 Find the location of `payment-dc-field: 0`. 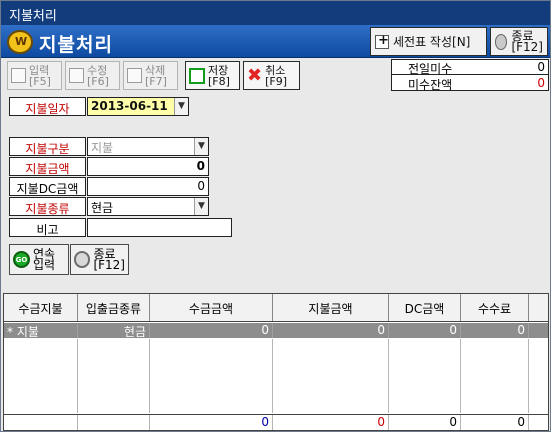

payment-dc-field: 0 is located at coordinates (148, 186).